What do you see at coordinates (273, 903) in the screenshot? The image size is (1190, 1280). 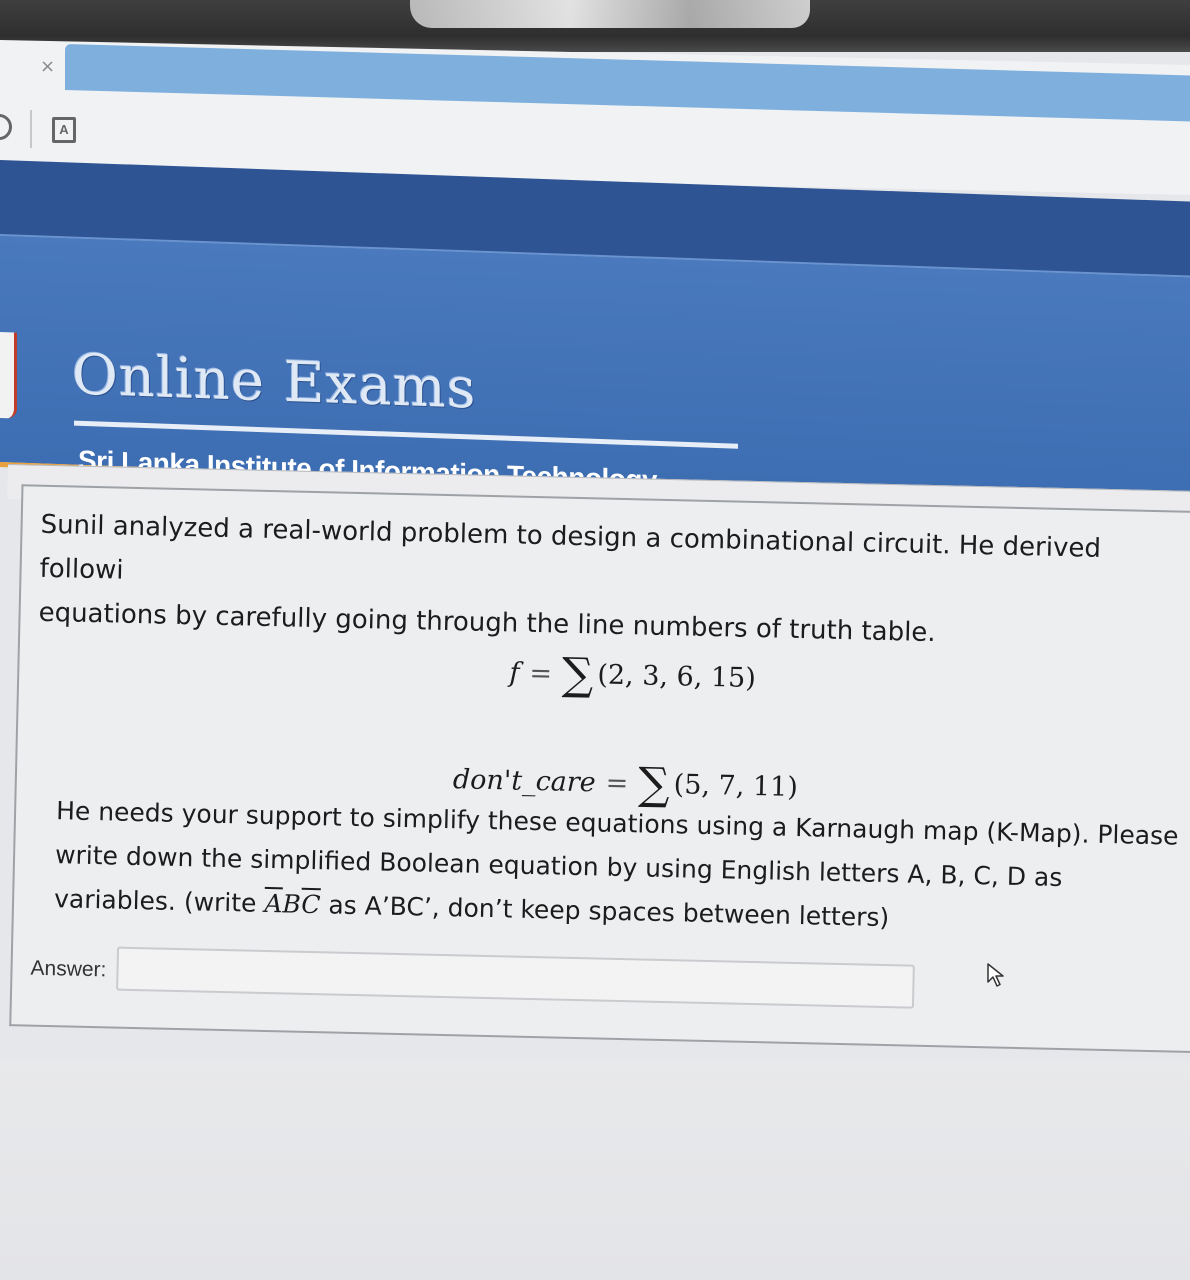 I see `example-a-bar: A` at bounding box center [273, 903].